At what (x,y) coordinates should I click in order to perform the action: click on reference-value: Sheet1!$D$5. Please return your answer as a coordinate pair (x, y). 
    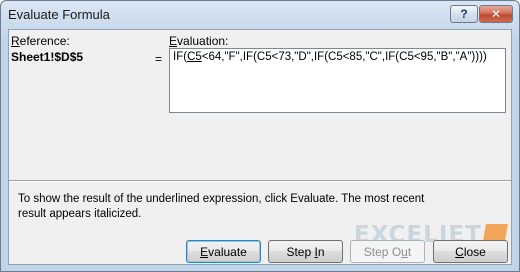
    Looking at the image, I should click on (47, 57).